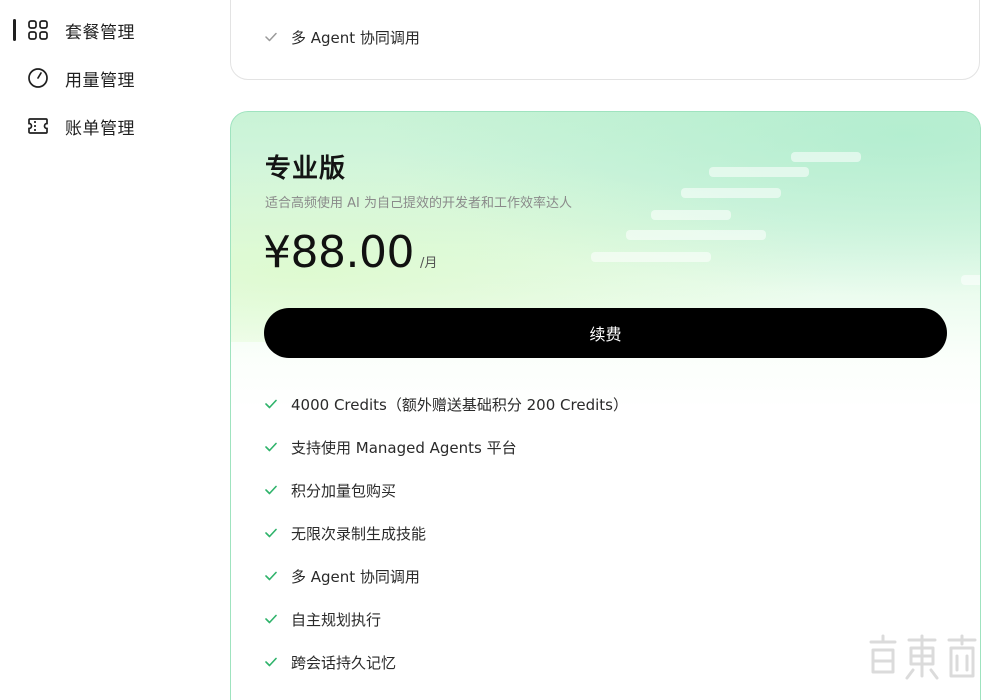 This screenshot has height=700, width=1000. What do you see at coordinates (446, 533) in the screenshot?
I see `feature-item: 无限次录制生成技能` at bounding box center [446, 533].